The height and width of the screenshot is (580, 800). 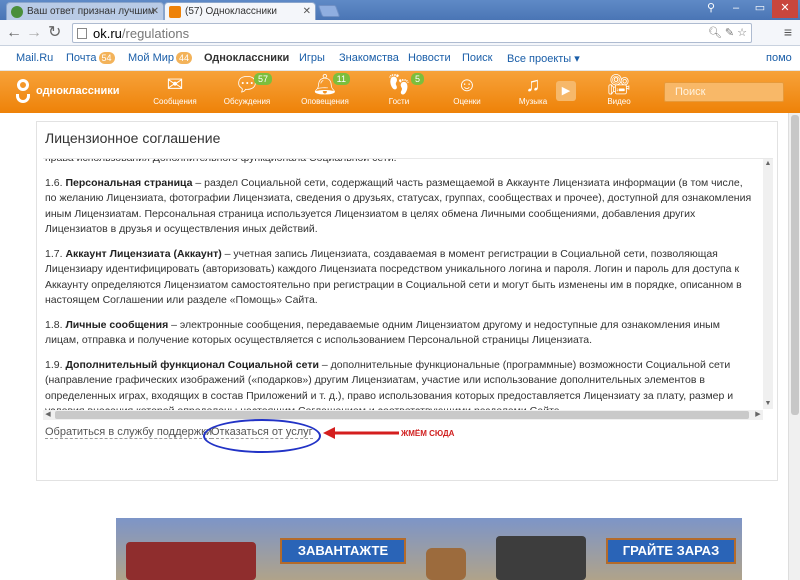 I want to click on horizontal-scrollbar: ◀ ▶, so click(x=403, y=415).